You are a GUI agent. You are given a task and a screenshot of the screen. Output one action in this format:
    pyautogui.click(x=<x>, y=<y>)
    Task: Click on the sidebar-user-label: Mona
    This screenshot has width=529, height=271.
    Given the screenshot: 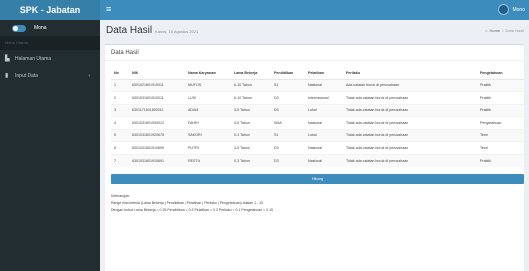 What is the action you would take?
    pyautogui.click(x=40, y=28)
    